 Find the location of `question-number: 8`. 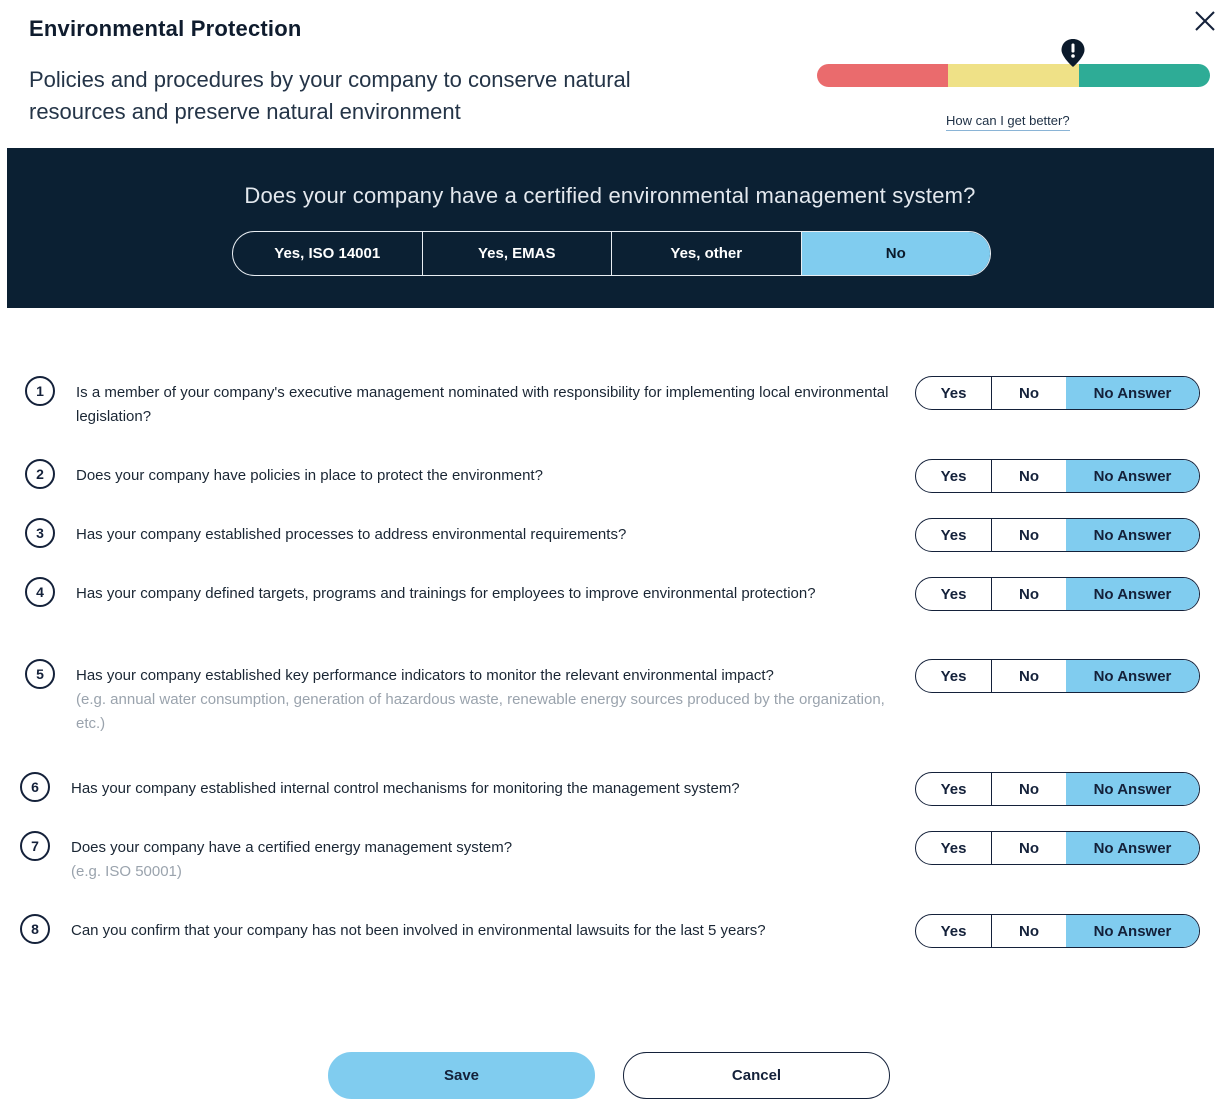

question-number: 8 is located at coordinates (35, 929).